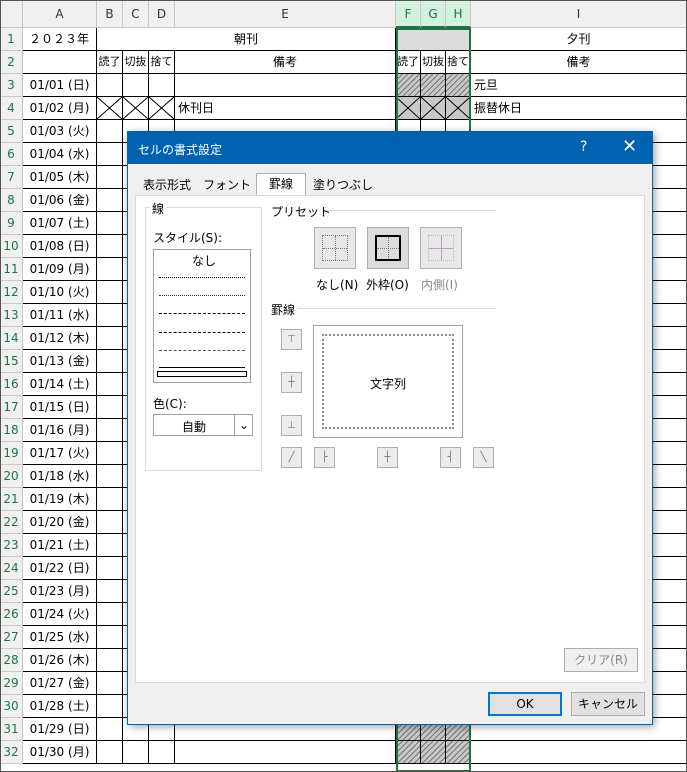 The height and width of the screenshot is (772, 687). Describe the element at coordinates (202, 350) in the screenshot. I see `line-style-dashed` at that location.